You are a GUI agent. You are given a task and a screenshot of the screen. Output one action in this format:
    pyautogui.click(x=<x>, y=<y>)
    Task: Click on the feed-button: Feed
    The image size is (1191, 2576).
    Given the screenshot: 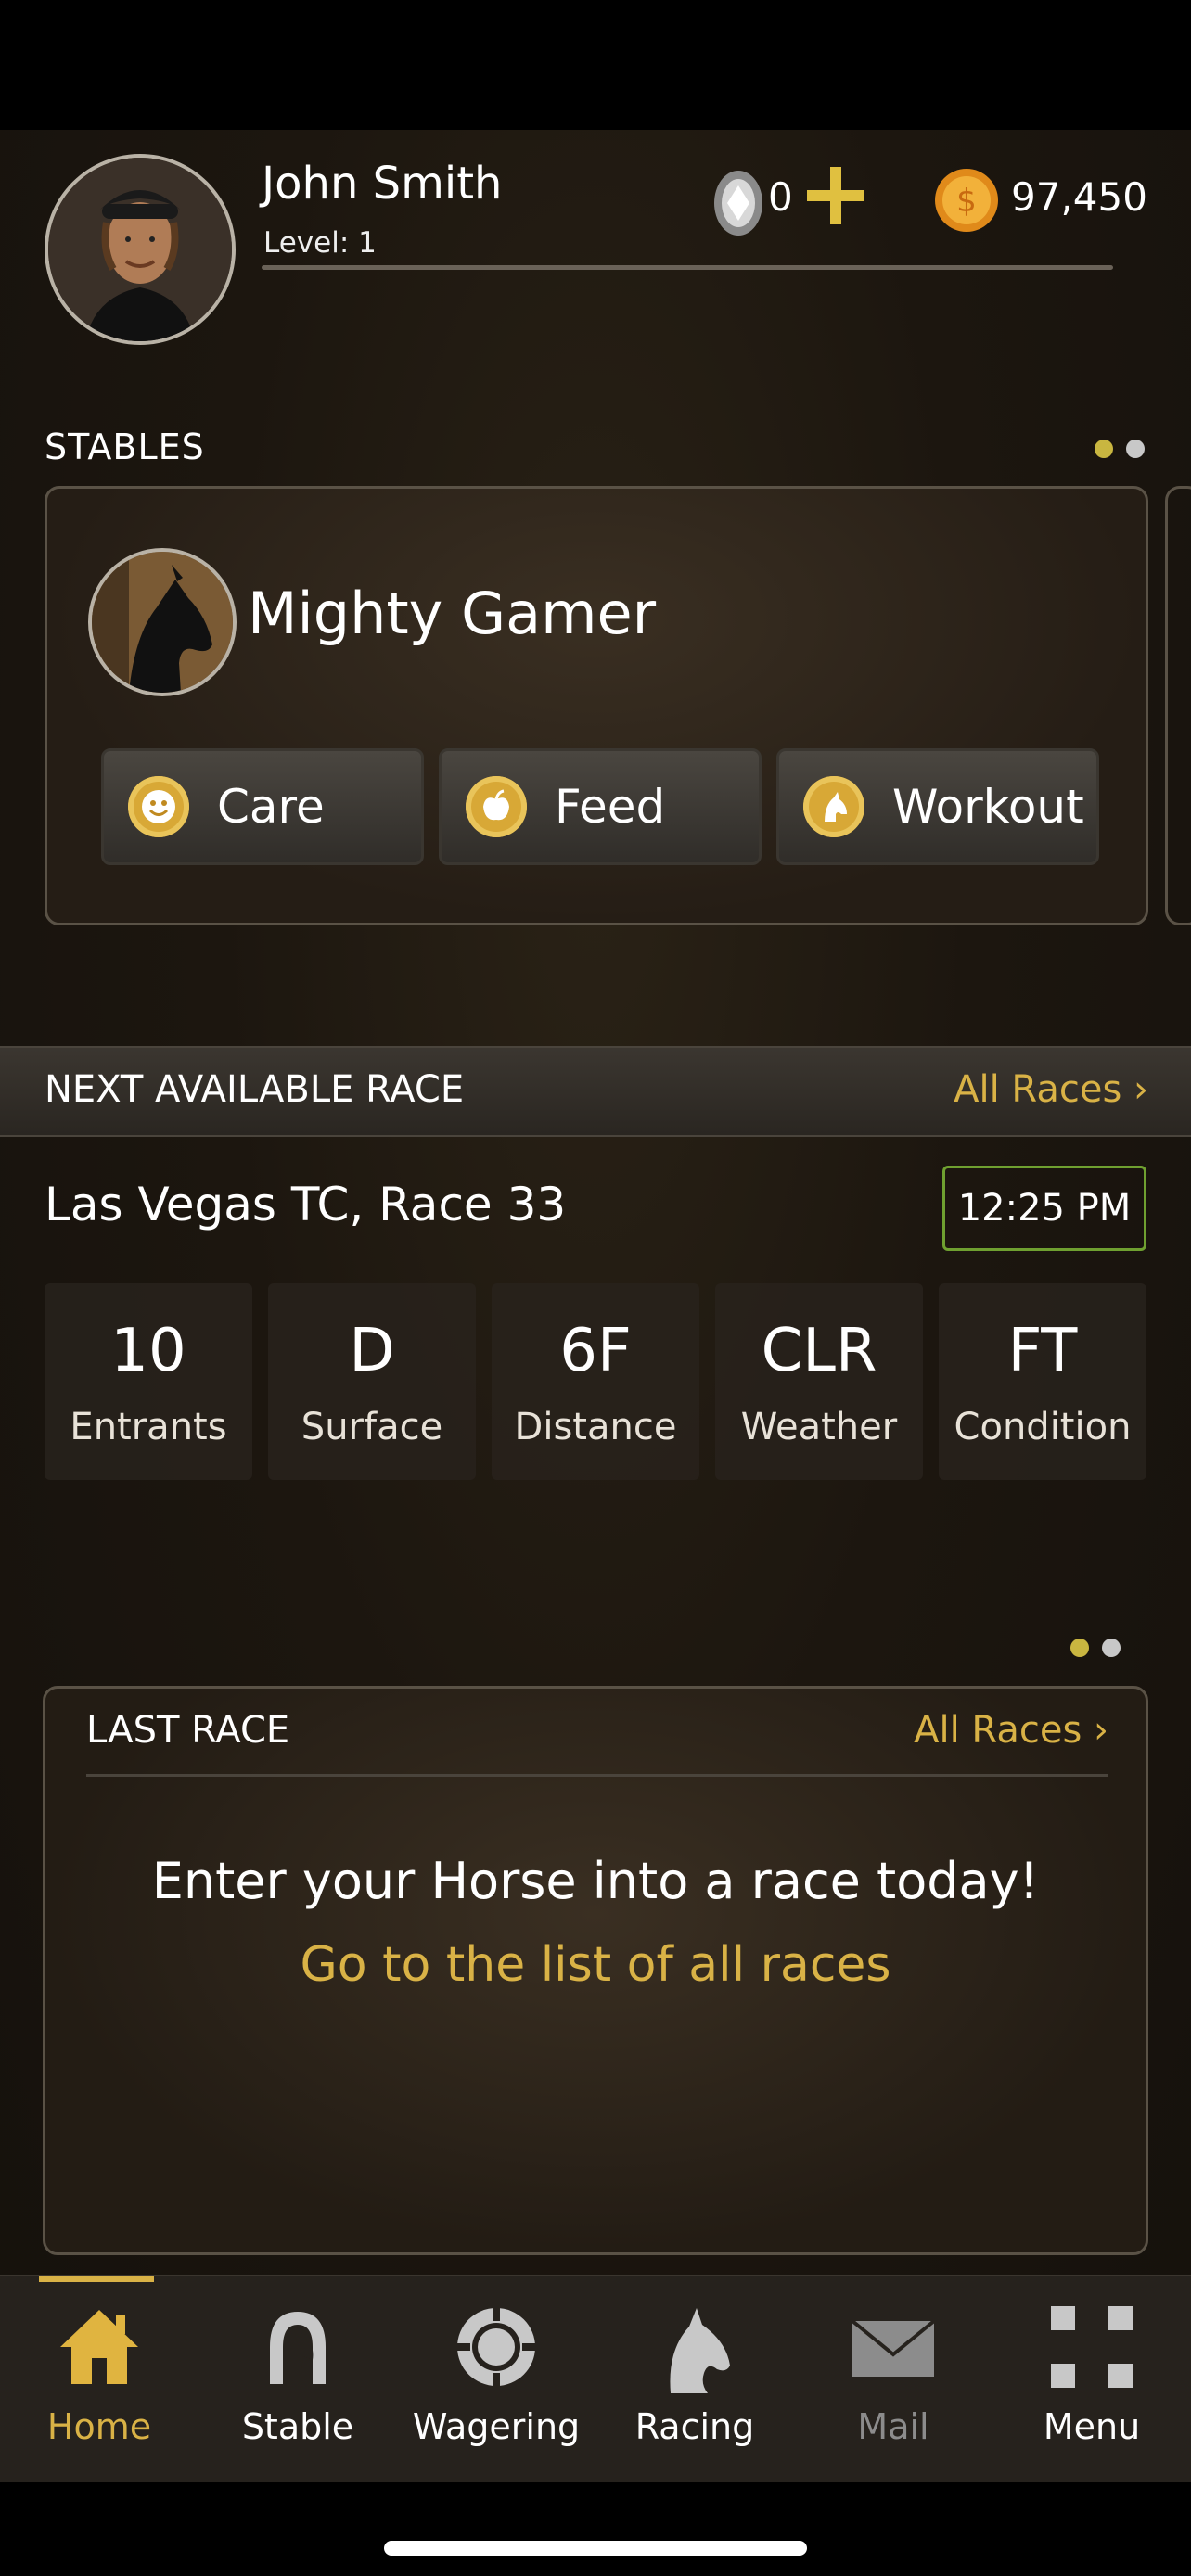 What is the action you would take?
    pyautogui.click(x=600, y=806)
    